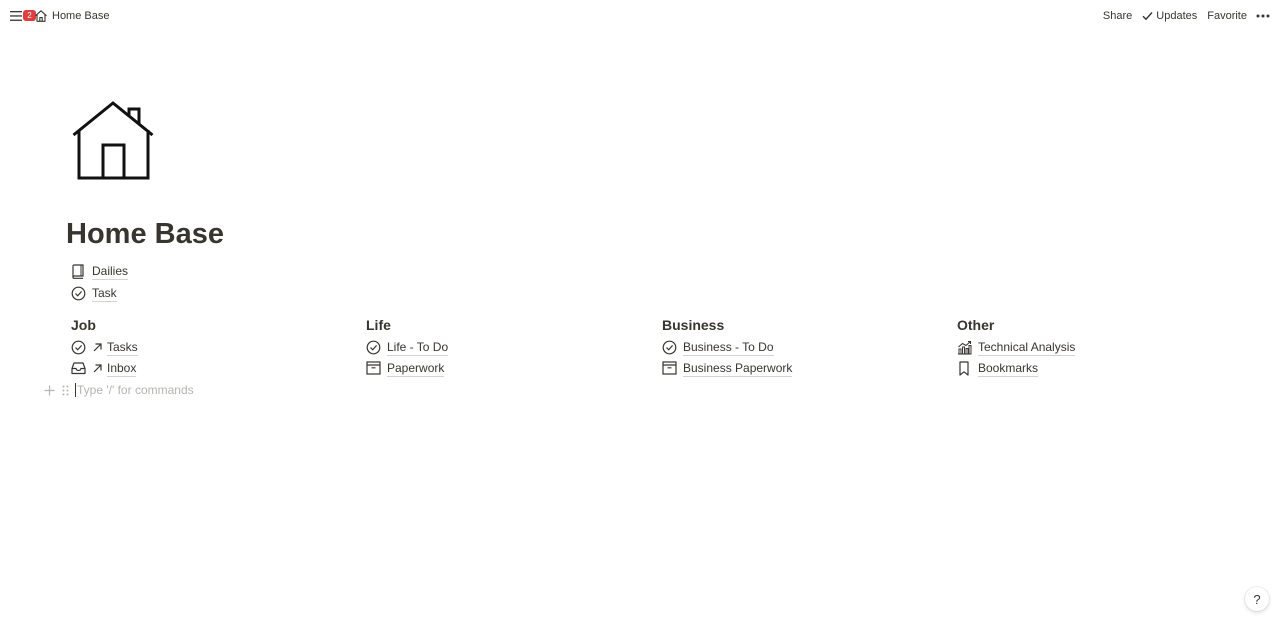  I want to click on page-link-label: Task, so click(104, 293).